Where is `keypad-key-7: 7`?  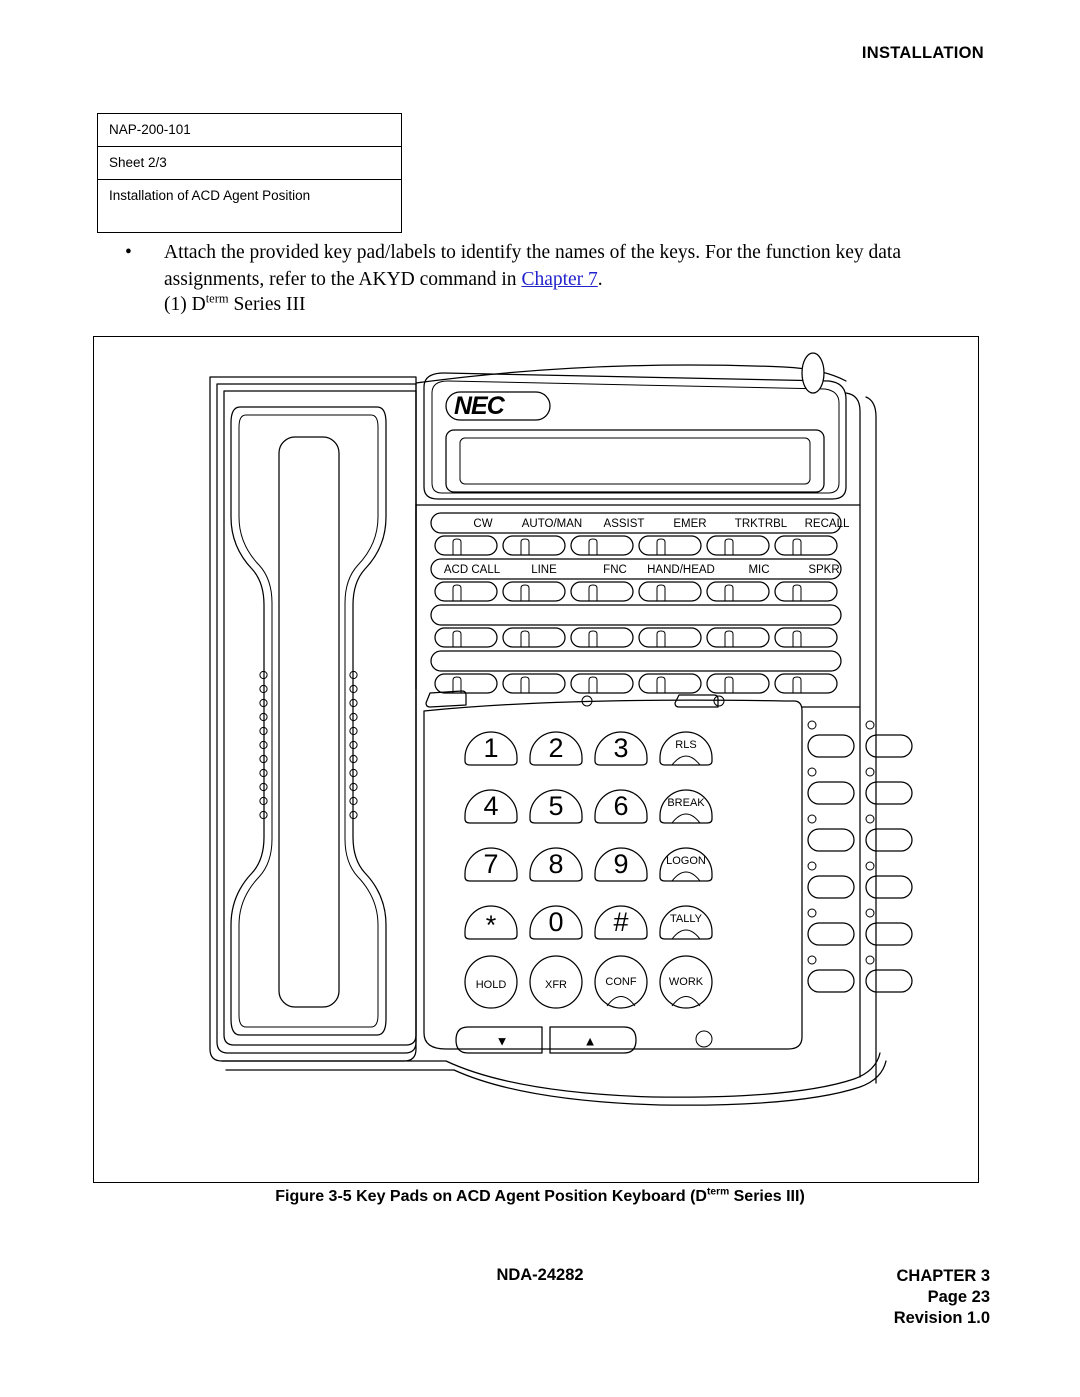 keypad-key-7: 7 is located at coordinates (491, 864).